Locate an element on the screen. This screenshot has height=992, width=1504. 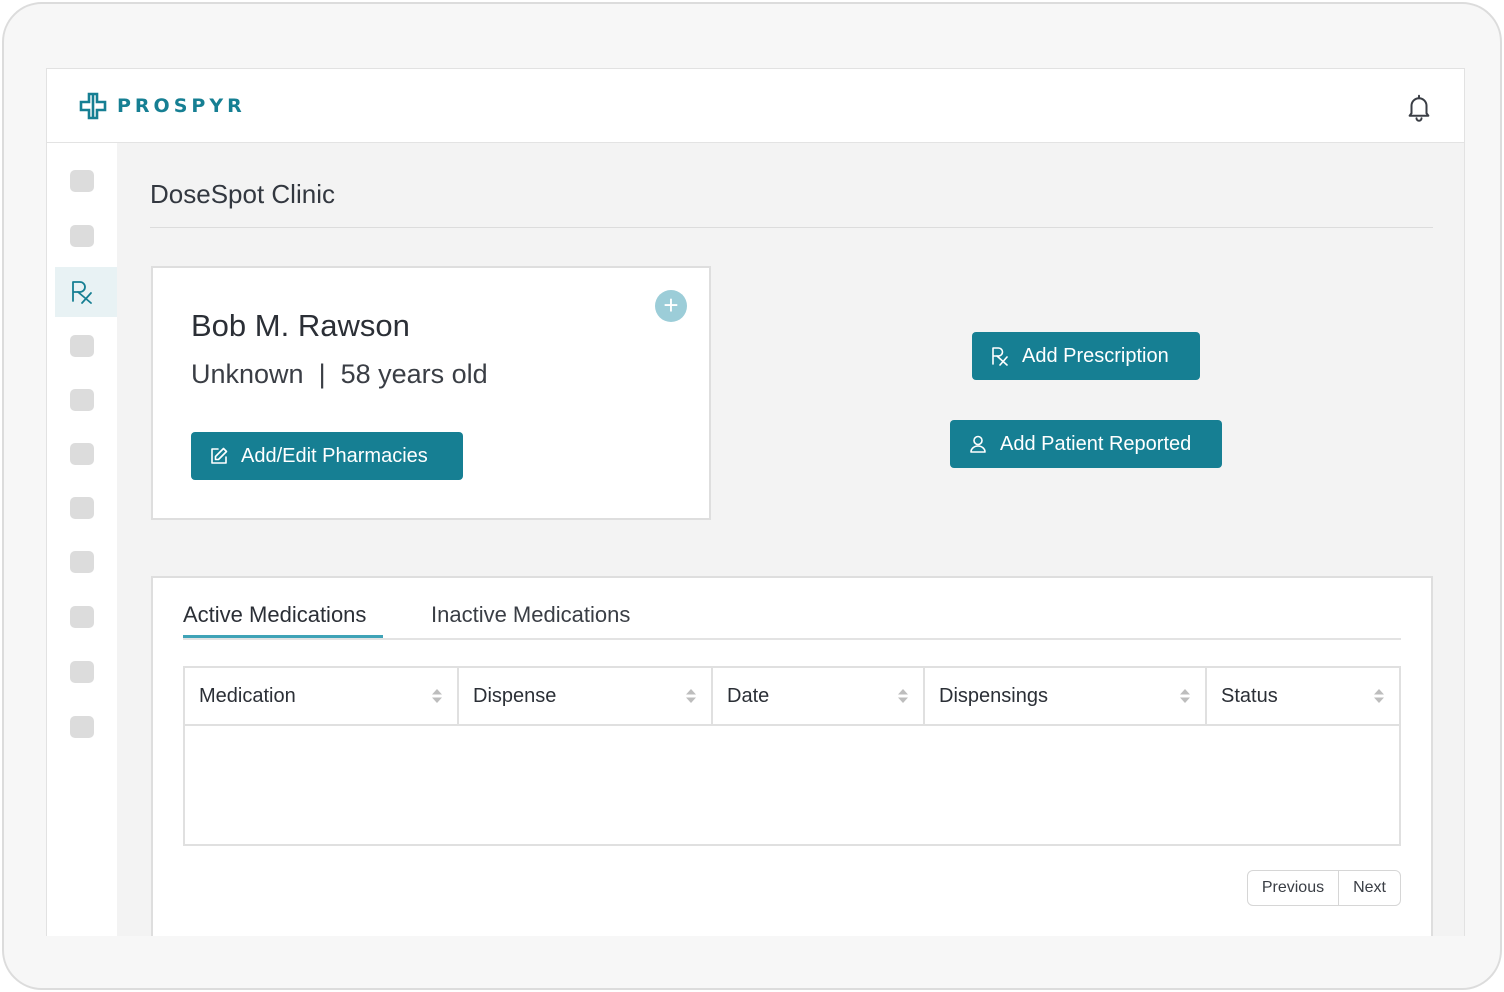
previous-page-button: Previous is located at coordinates (1293, 888).